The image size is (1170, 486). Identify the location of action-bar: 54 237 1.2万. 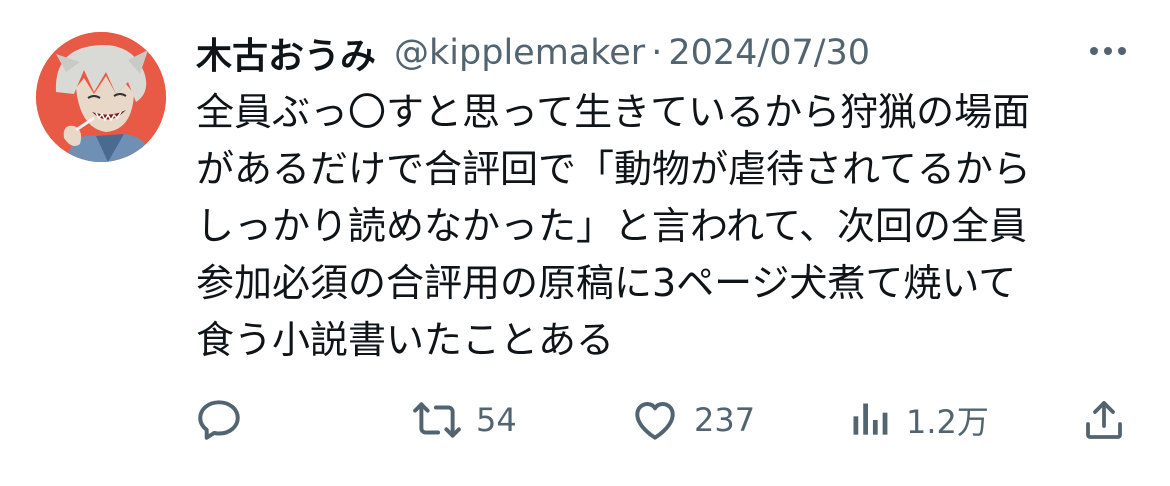
(665, 420).